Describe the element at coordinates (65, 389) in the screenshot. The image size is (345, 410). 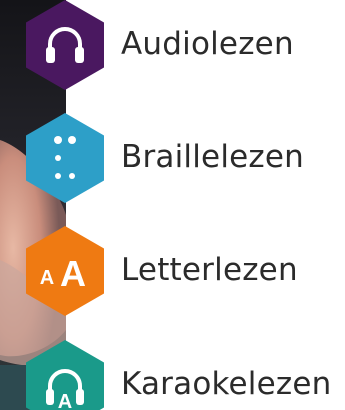
I see `karaoke-headphones-icon: A` at that location.